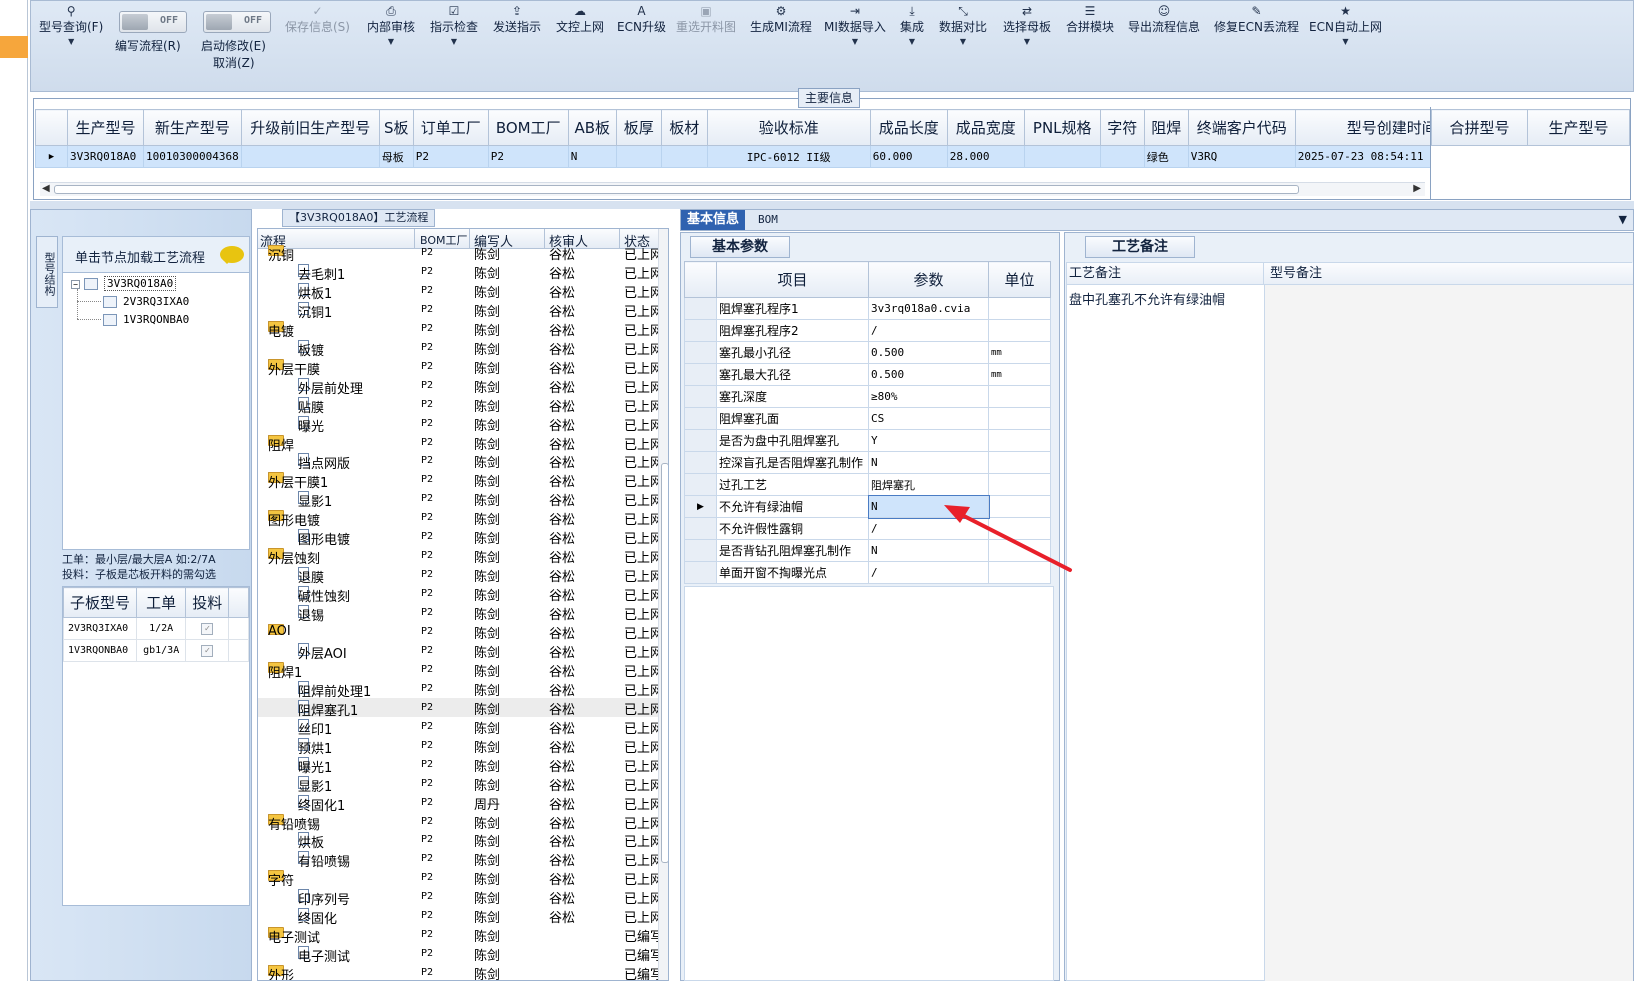 This screenshot has width=1638, height=981. I want to click on collapse-icon: −, so click(75, 284).